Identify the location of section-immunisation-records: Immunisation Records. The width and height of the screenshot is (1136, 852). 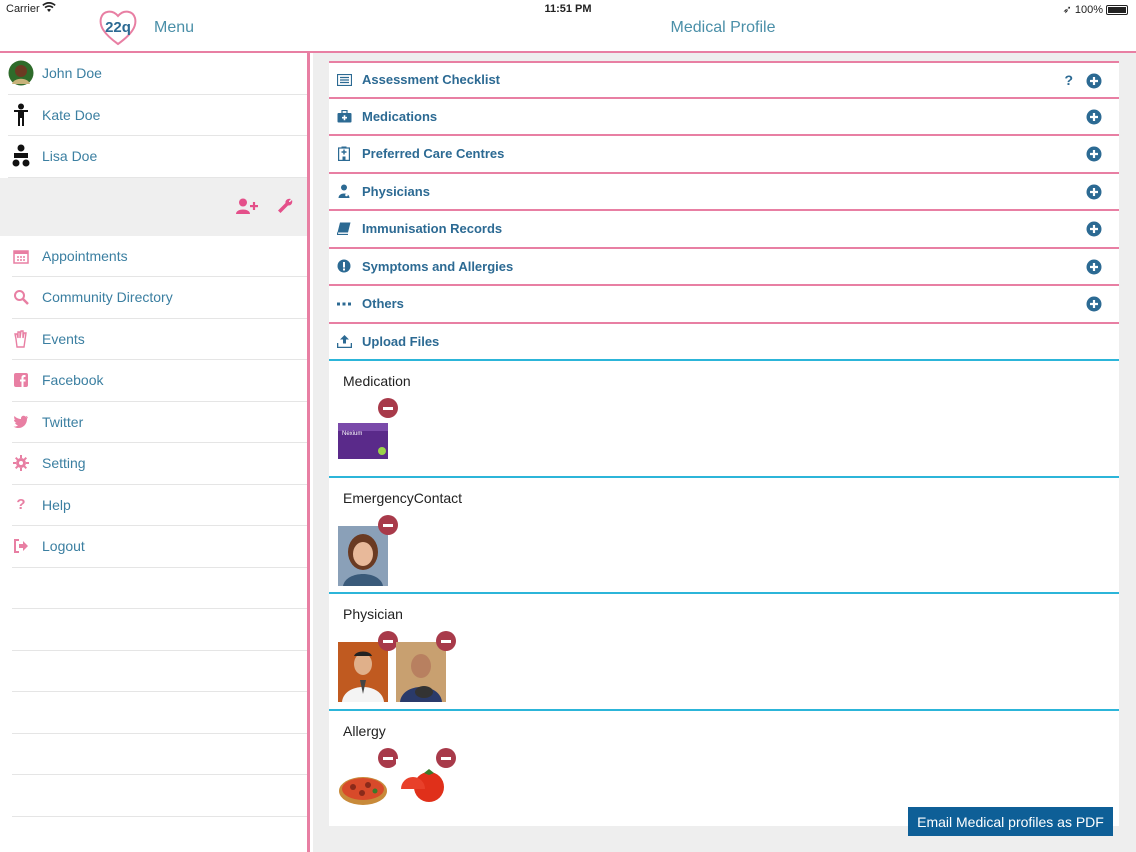
(724, 230).